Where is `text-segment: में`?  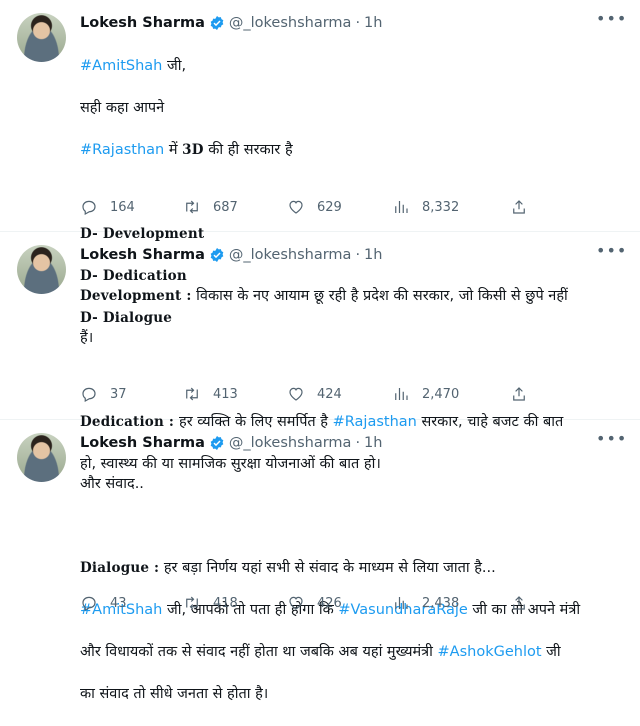
text-segment: में is located at coordinates (173, 150).